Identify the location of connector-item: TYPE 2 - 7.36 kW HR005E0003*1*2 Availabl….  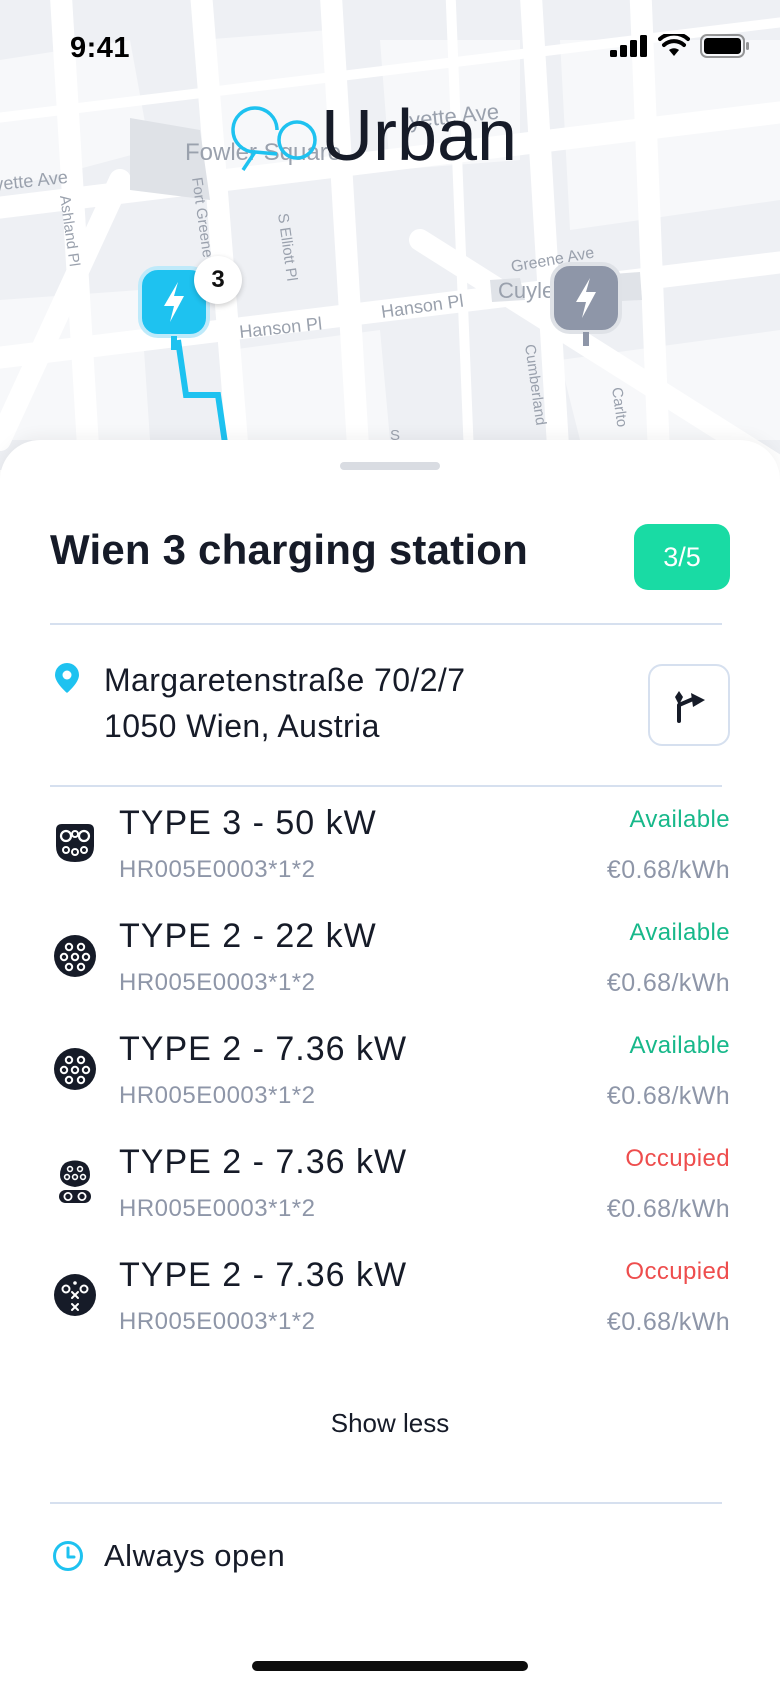
(390, 1076).